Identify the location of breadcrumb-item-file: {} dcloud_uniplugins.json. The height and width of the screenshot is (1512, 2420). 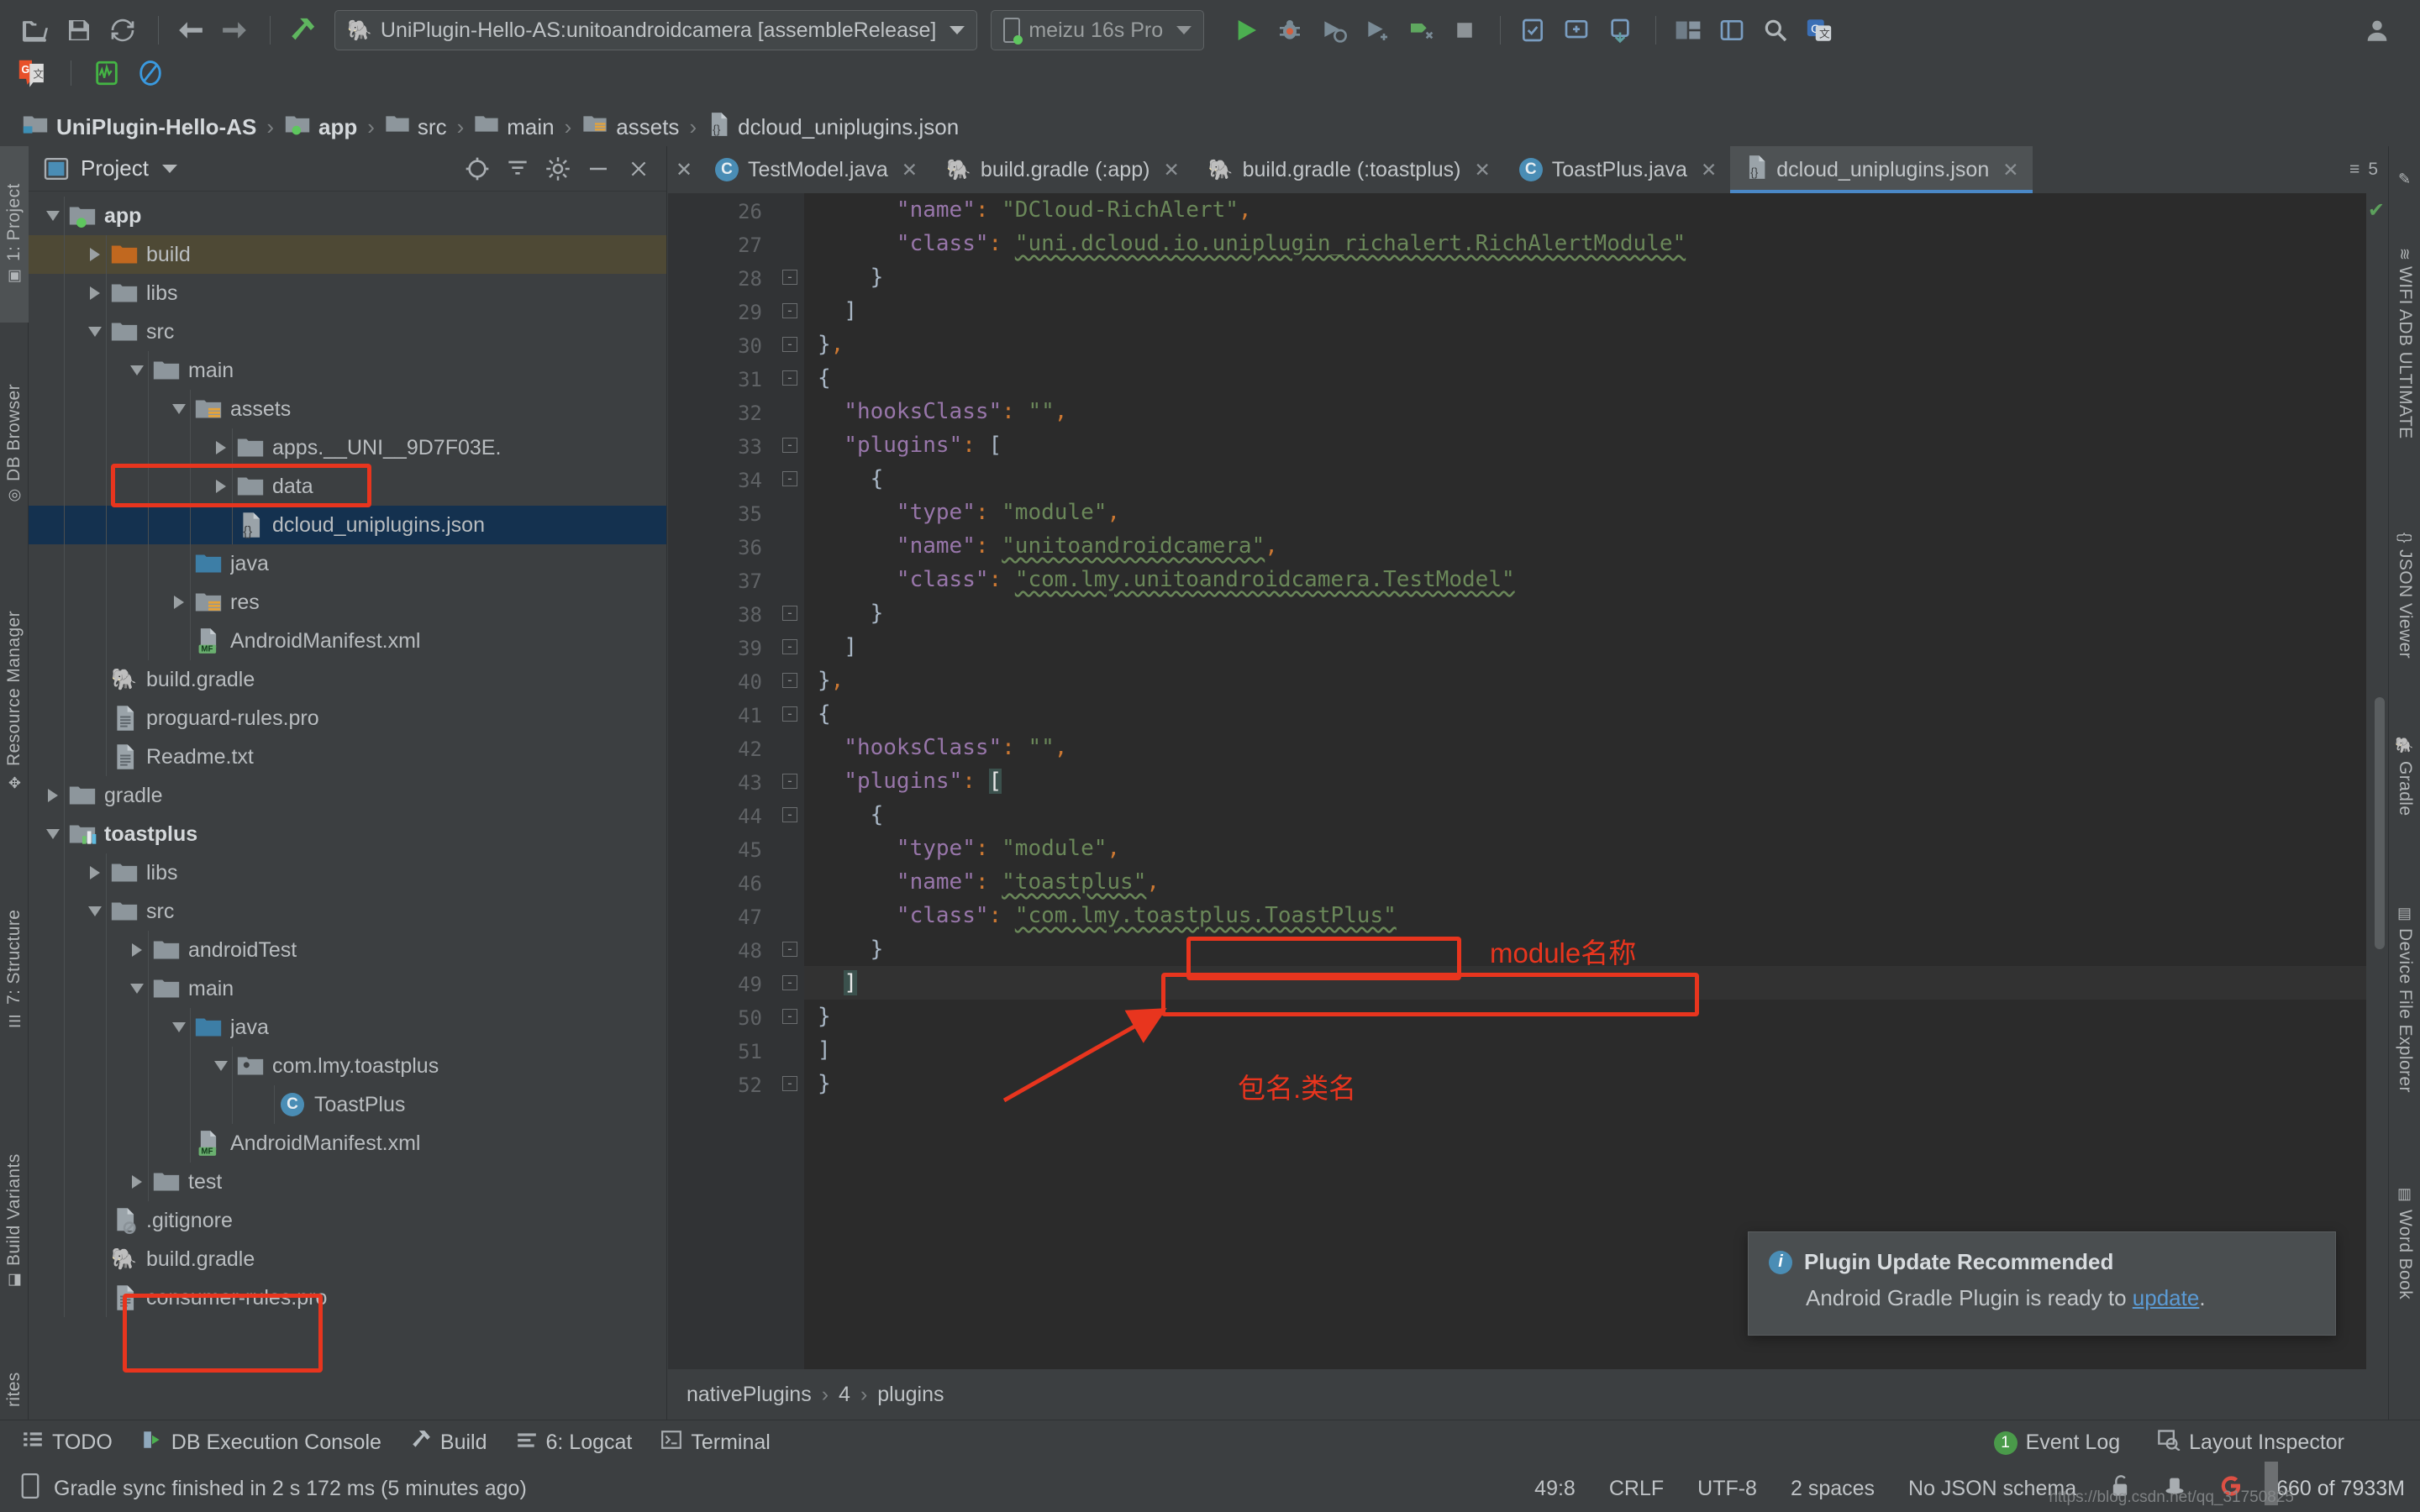
(832, 127).